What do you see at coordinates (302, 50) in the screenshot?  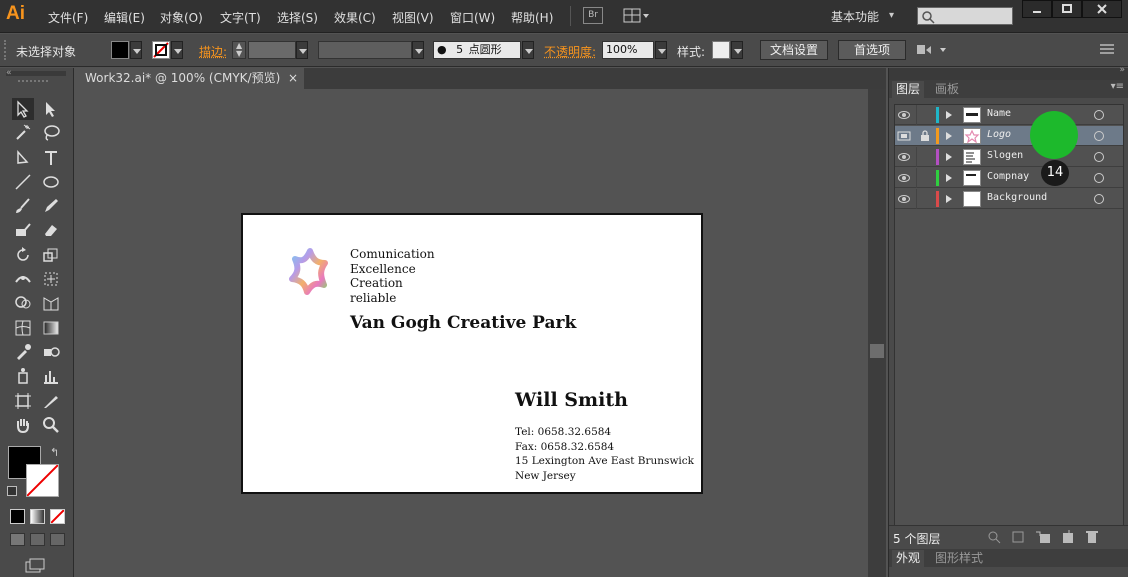 I see `stroke-weight-dropdown` at bounding box center [302, 50].